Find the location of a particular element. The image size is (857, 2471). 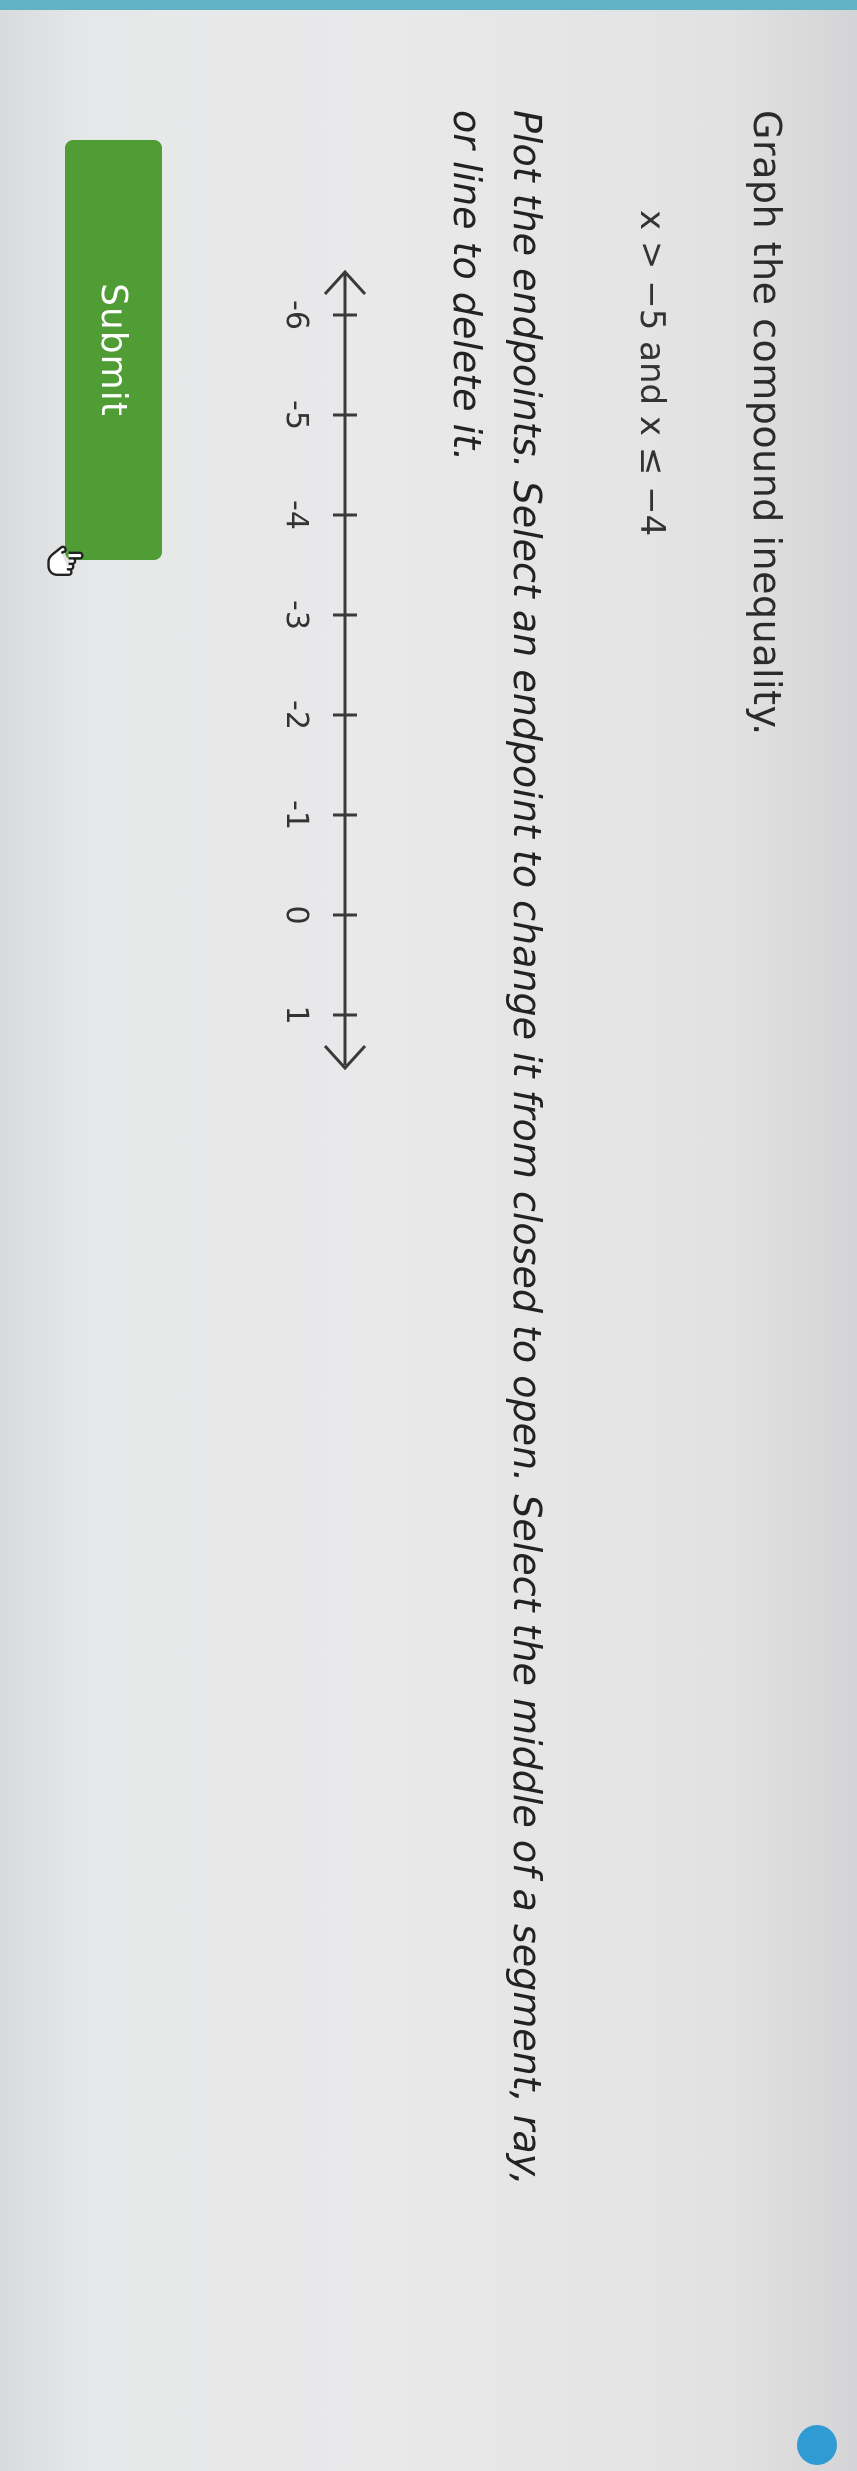

tick-label: 1 is located at coordinates (296, 1014).